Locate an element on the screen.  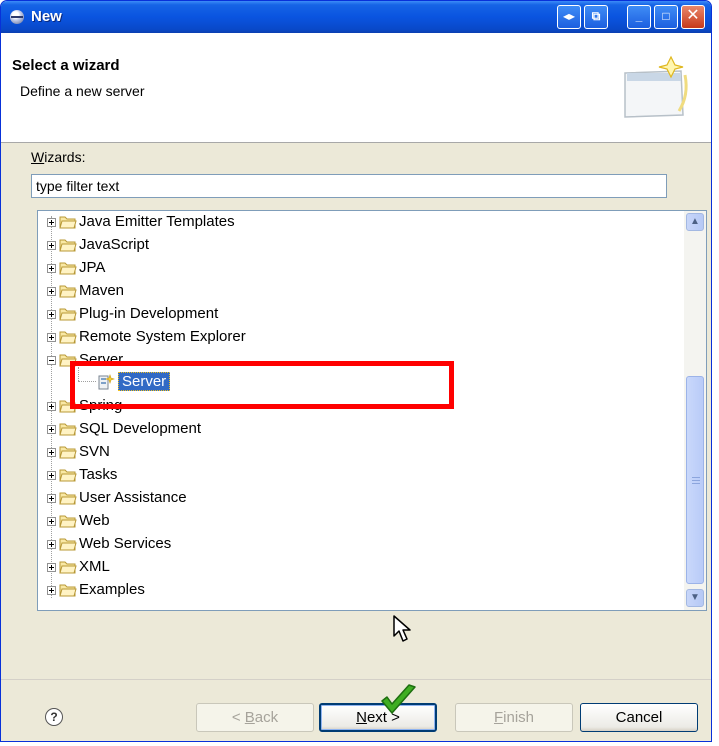
restore-window-icon: ⧉ is located at coordinates (596, 17).